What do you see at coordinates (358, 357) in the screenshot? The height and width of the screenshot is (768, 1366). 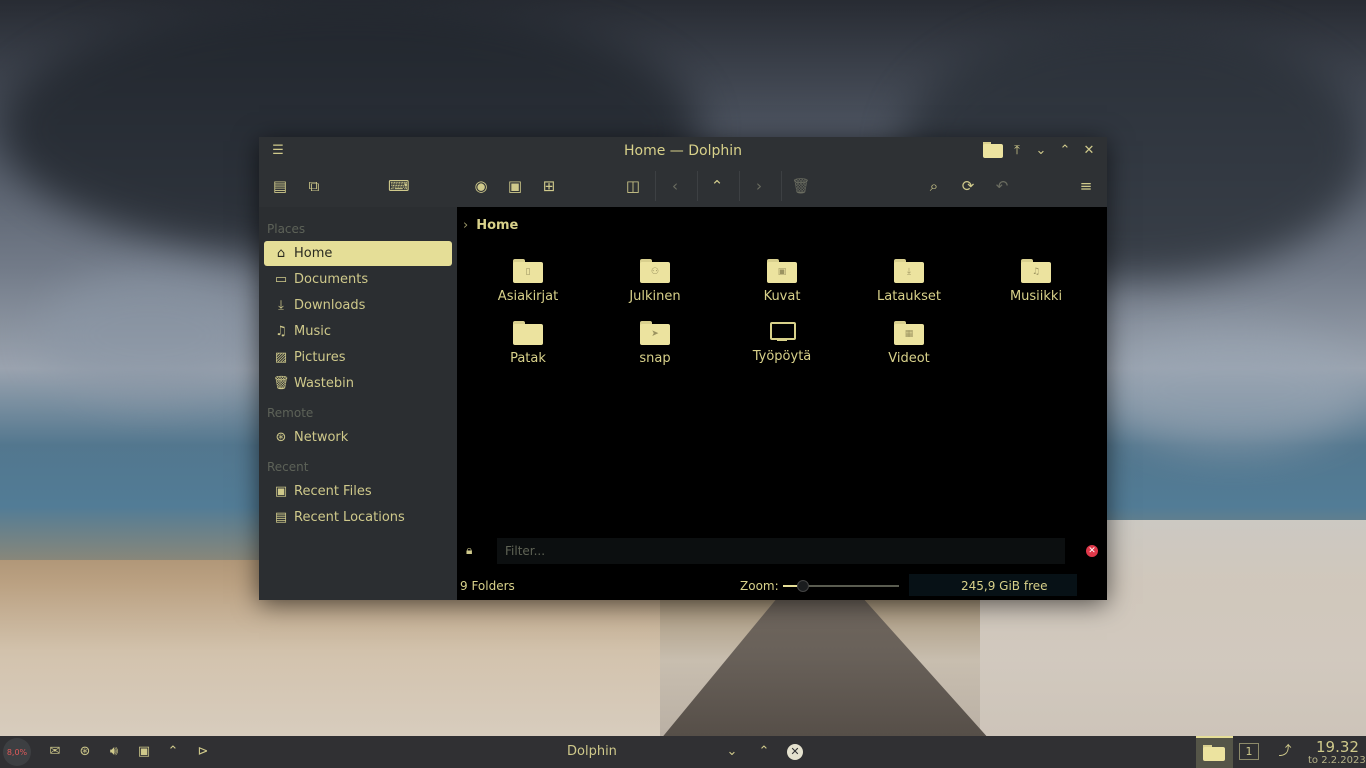 I see `sidebar-item-pictures: ▨ Pictures` at bounding box center [358, 357].